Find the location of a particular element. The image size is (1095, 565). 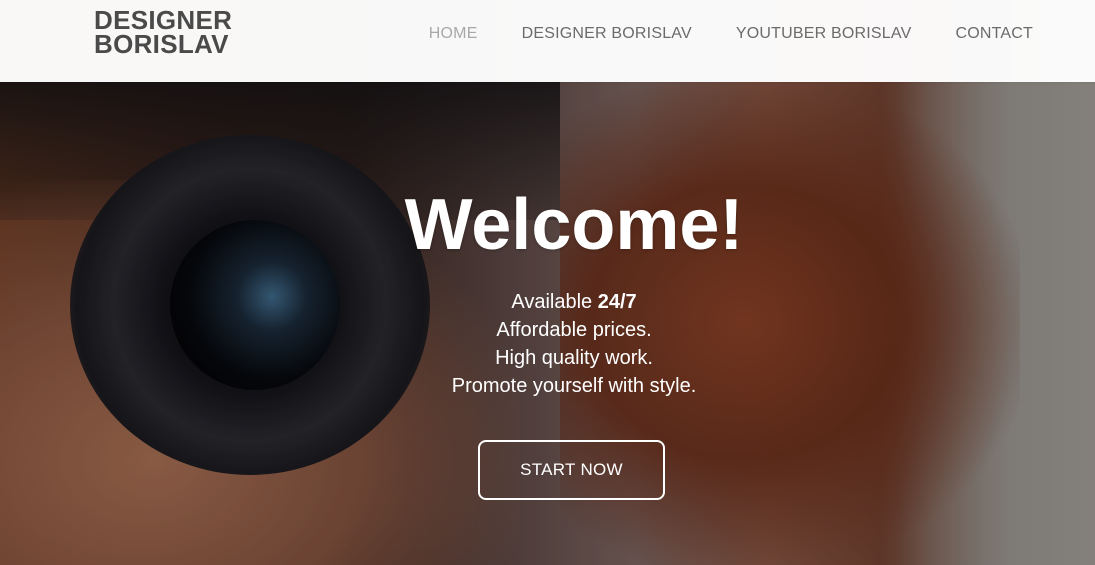

tagline-line-availability: Available 24/7 is located at coordinates (547, 302).